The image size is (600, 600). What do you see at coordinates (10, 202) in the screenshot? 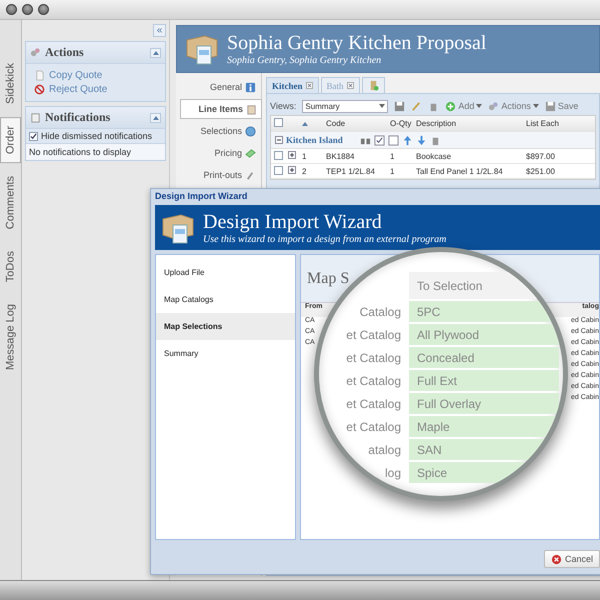
I see `sidebar-tab: Comments` at bounding box center [10, 202].